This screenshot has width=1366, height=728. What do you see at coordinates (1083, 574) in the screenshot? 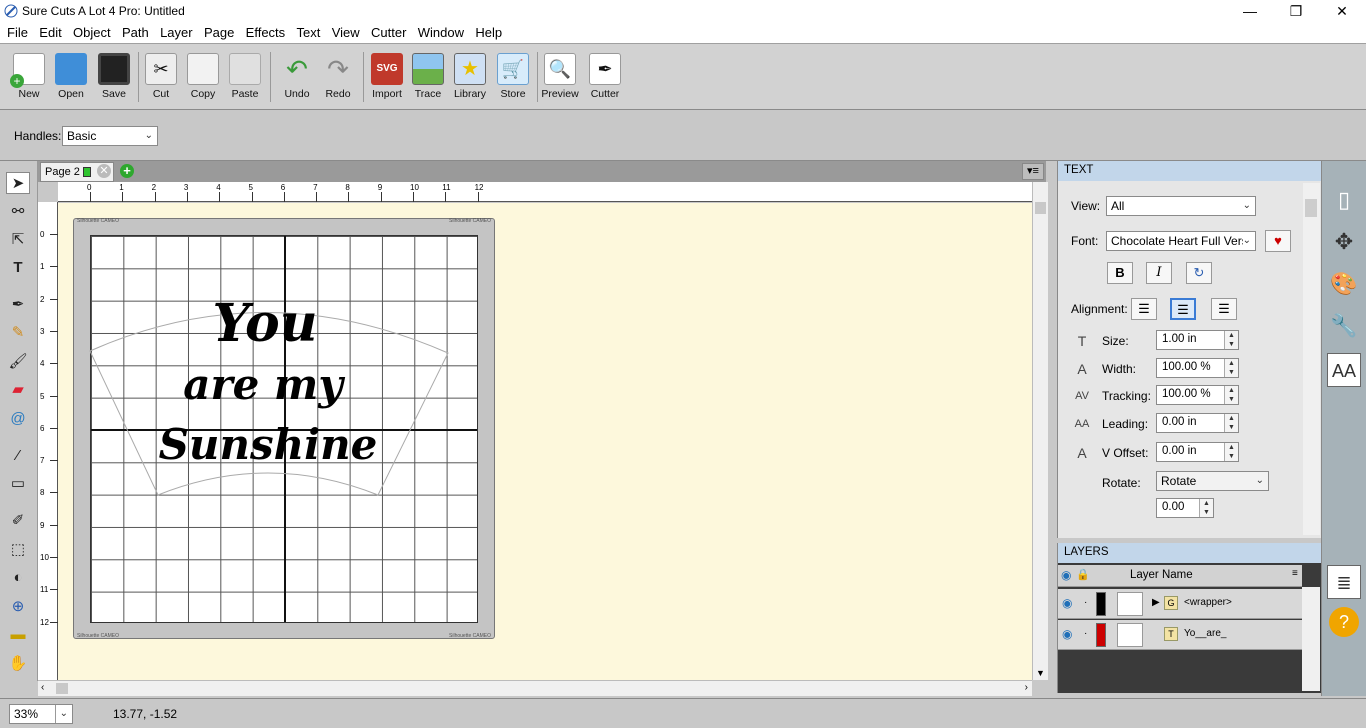
I see `lock-icon: 🔒` at bounding box center [1083, 574].